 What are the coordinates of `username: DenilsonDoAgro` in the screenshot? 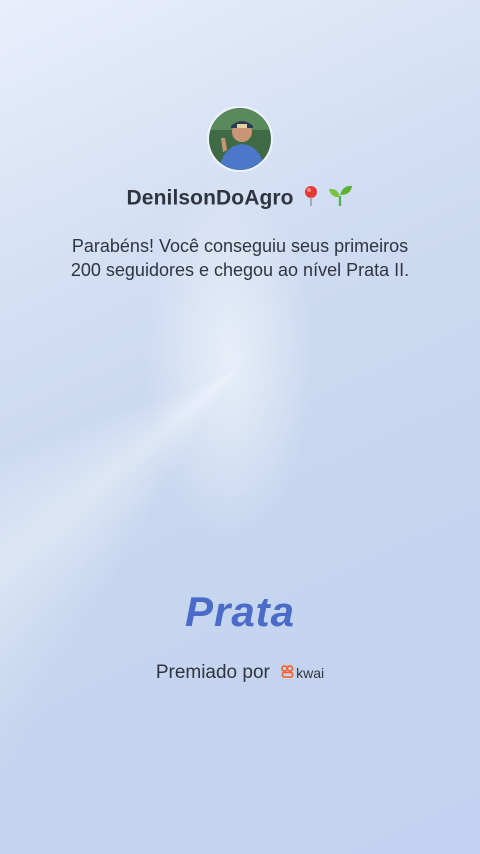 It's located at (210, 198).